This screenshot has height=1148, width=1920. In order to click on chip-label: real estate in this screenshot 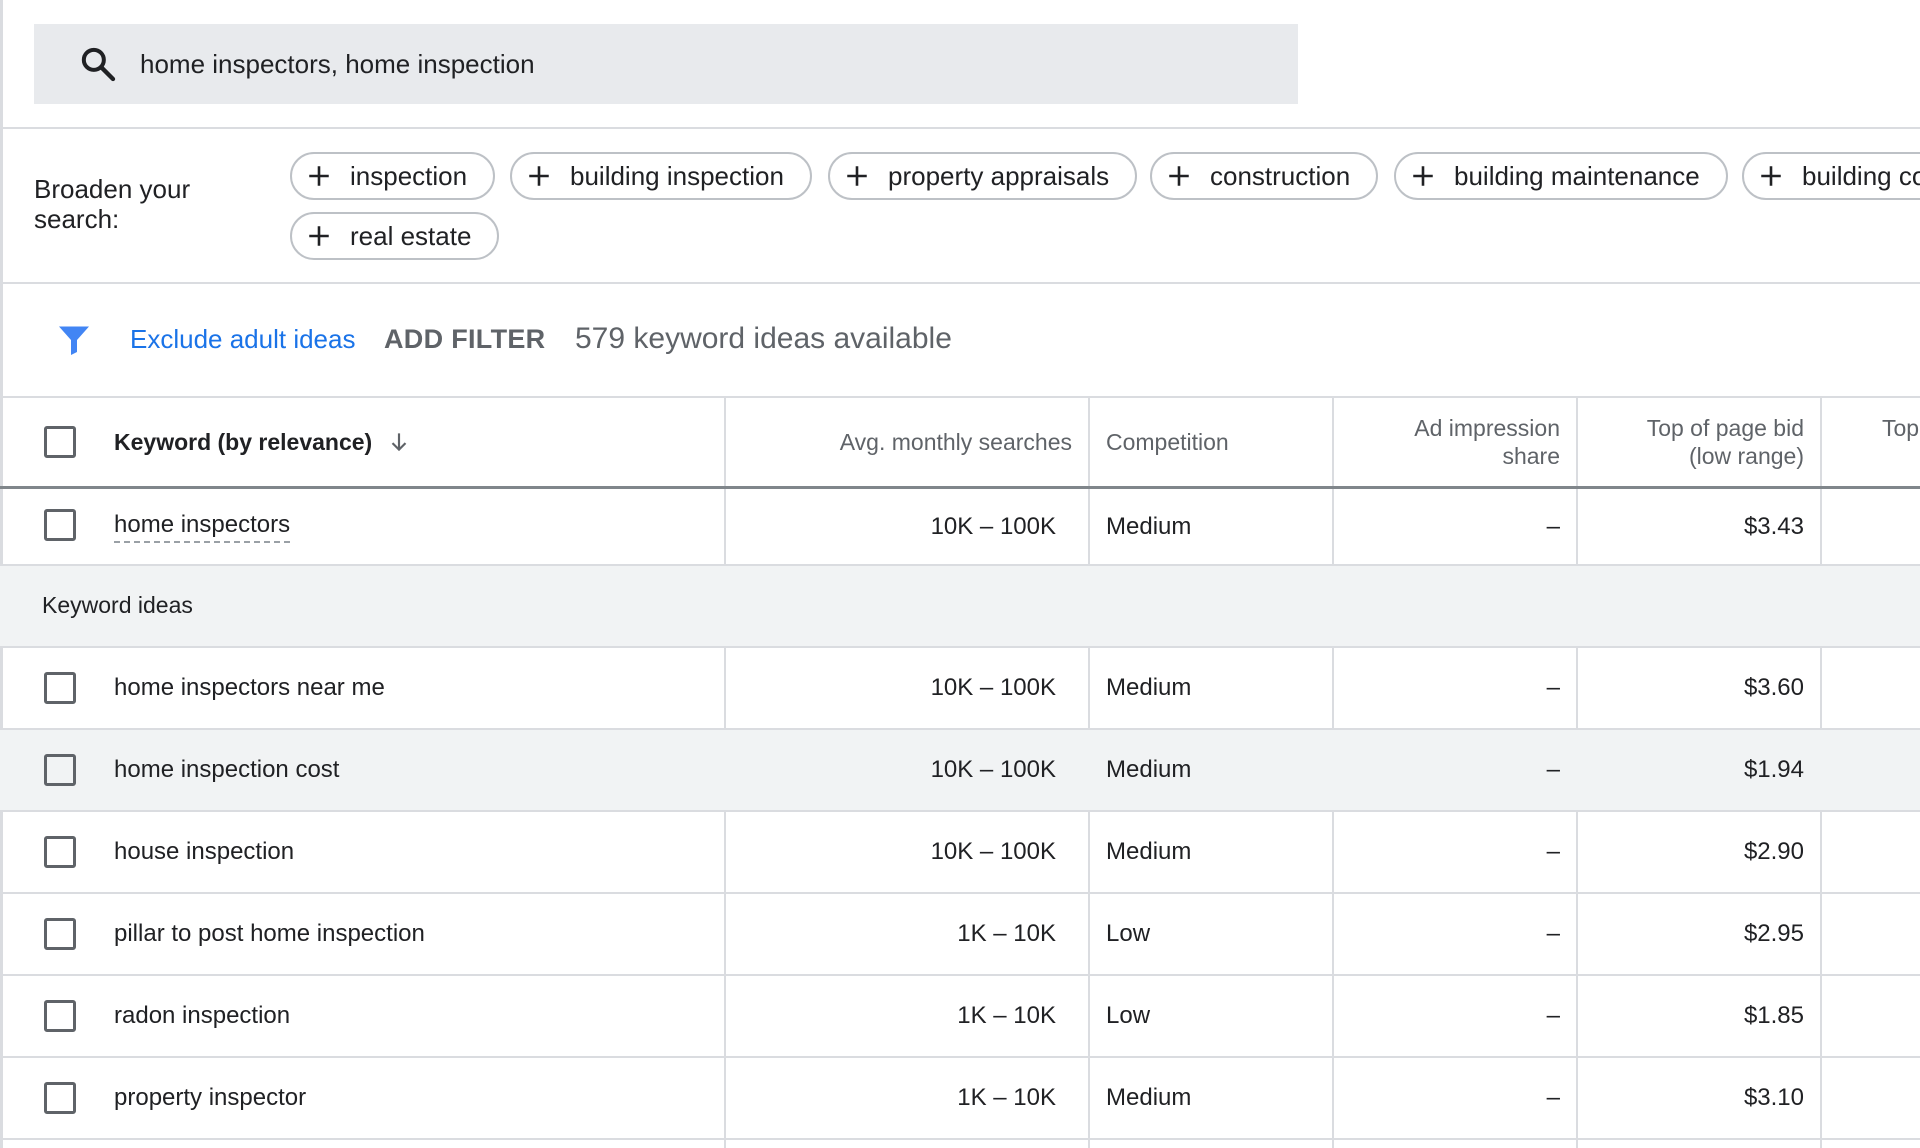, I will do `click(411, 235)`.